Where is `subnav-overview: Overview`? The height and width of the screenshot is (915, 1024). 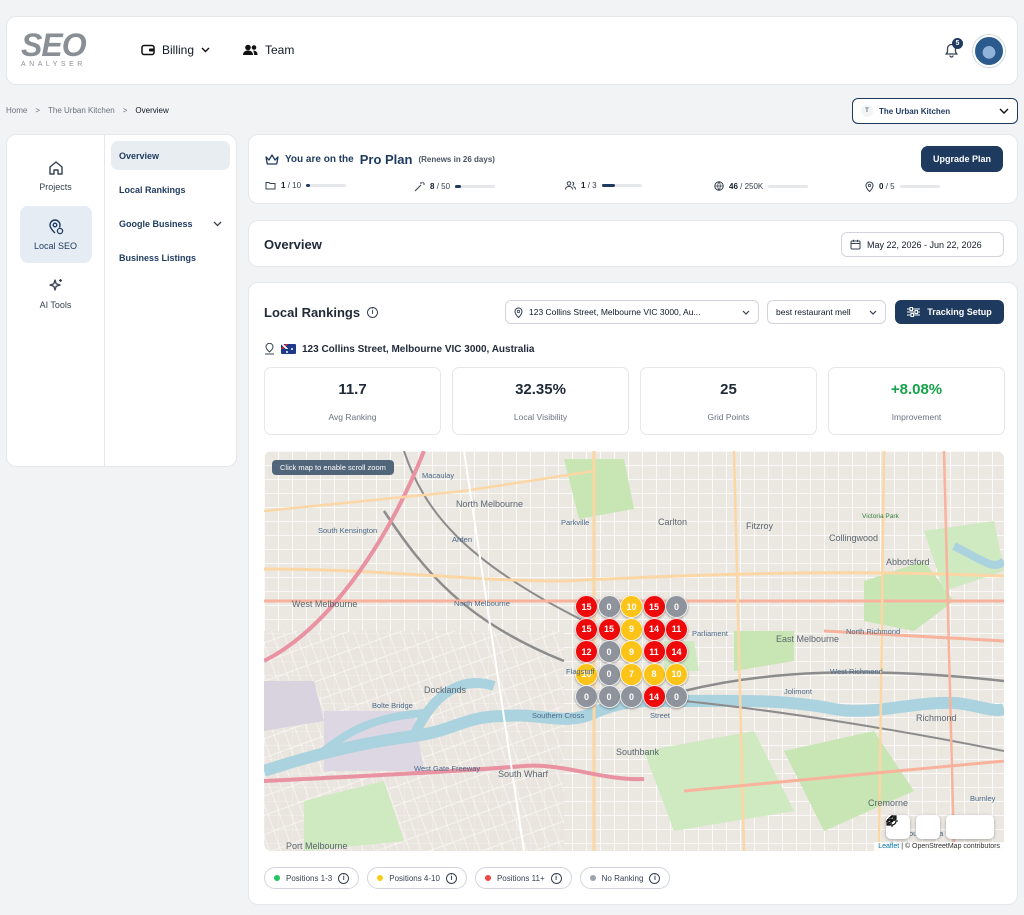
subnav-overview: Overview is located at coordinates (170, 155).